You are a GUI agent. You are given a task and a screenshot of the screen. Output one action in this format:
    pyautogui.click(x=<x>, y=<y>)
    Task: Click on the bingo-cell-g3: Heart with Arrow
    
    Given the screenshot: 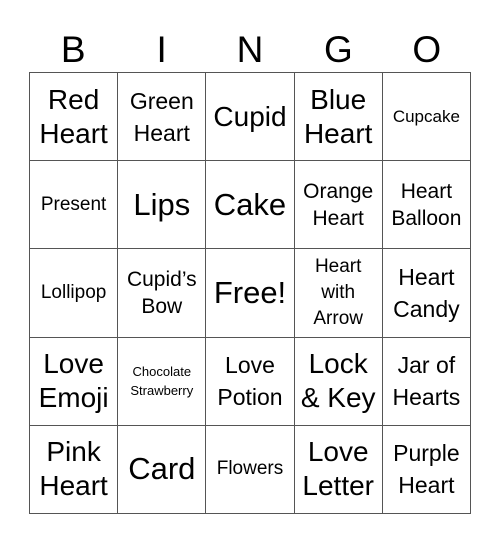 What is the action you would take?
    pyautogui.click(x=338, y=293)
    